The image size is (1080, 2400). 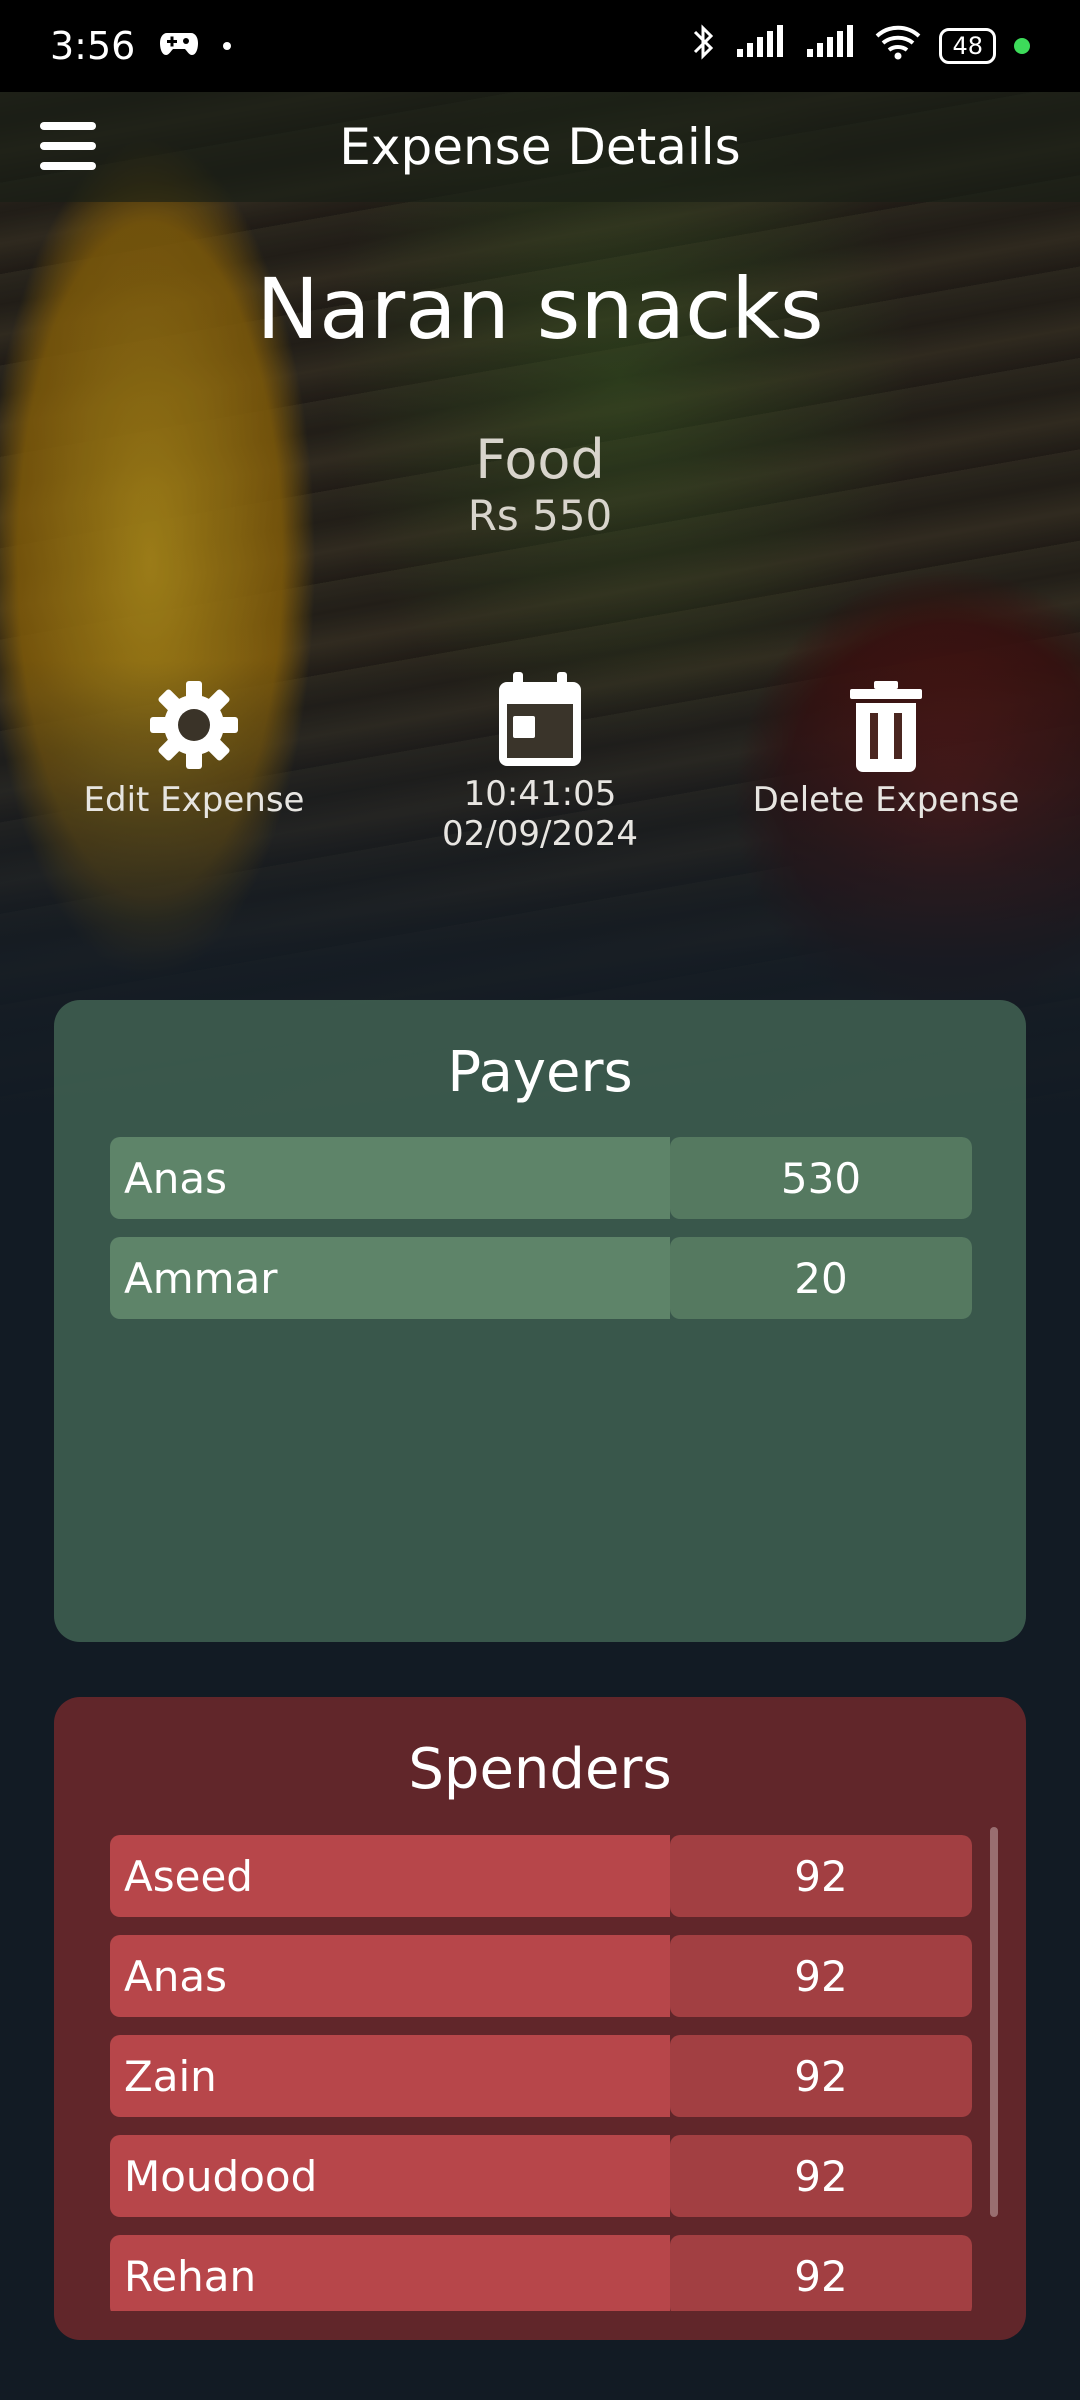 What do you see at coordinates (540, 400) in the screenshot?
I see `expense-header: Naran snacks Food Rs 550` at bounding box center [540, 400].